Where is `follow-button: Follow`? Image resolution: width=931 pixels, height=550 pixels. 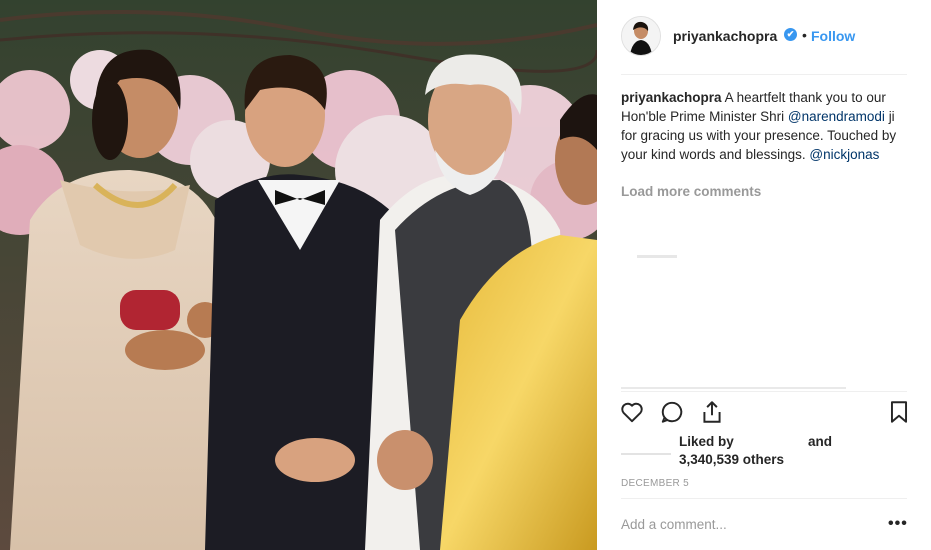 follow-button: Follow is located at coordinates (833, 36).